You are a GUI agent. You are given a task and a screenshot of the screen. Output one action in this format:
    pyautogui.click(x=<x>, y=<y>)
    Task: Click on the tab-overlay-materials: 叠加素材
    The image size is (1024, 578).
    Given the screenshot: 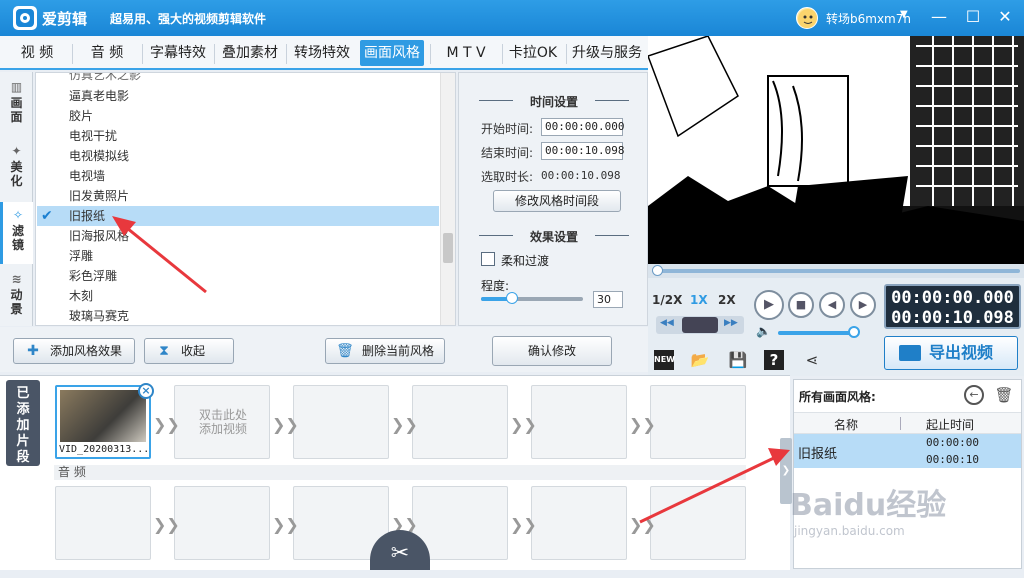 What is the action you would take?
    pyautogui.click(x=250, y=53)
    